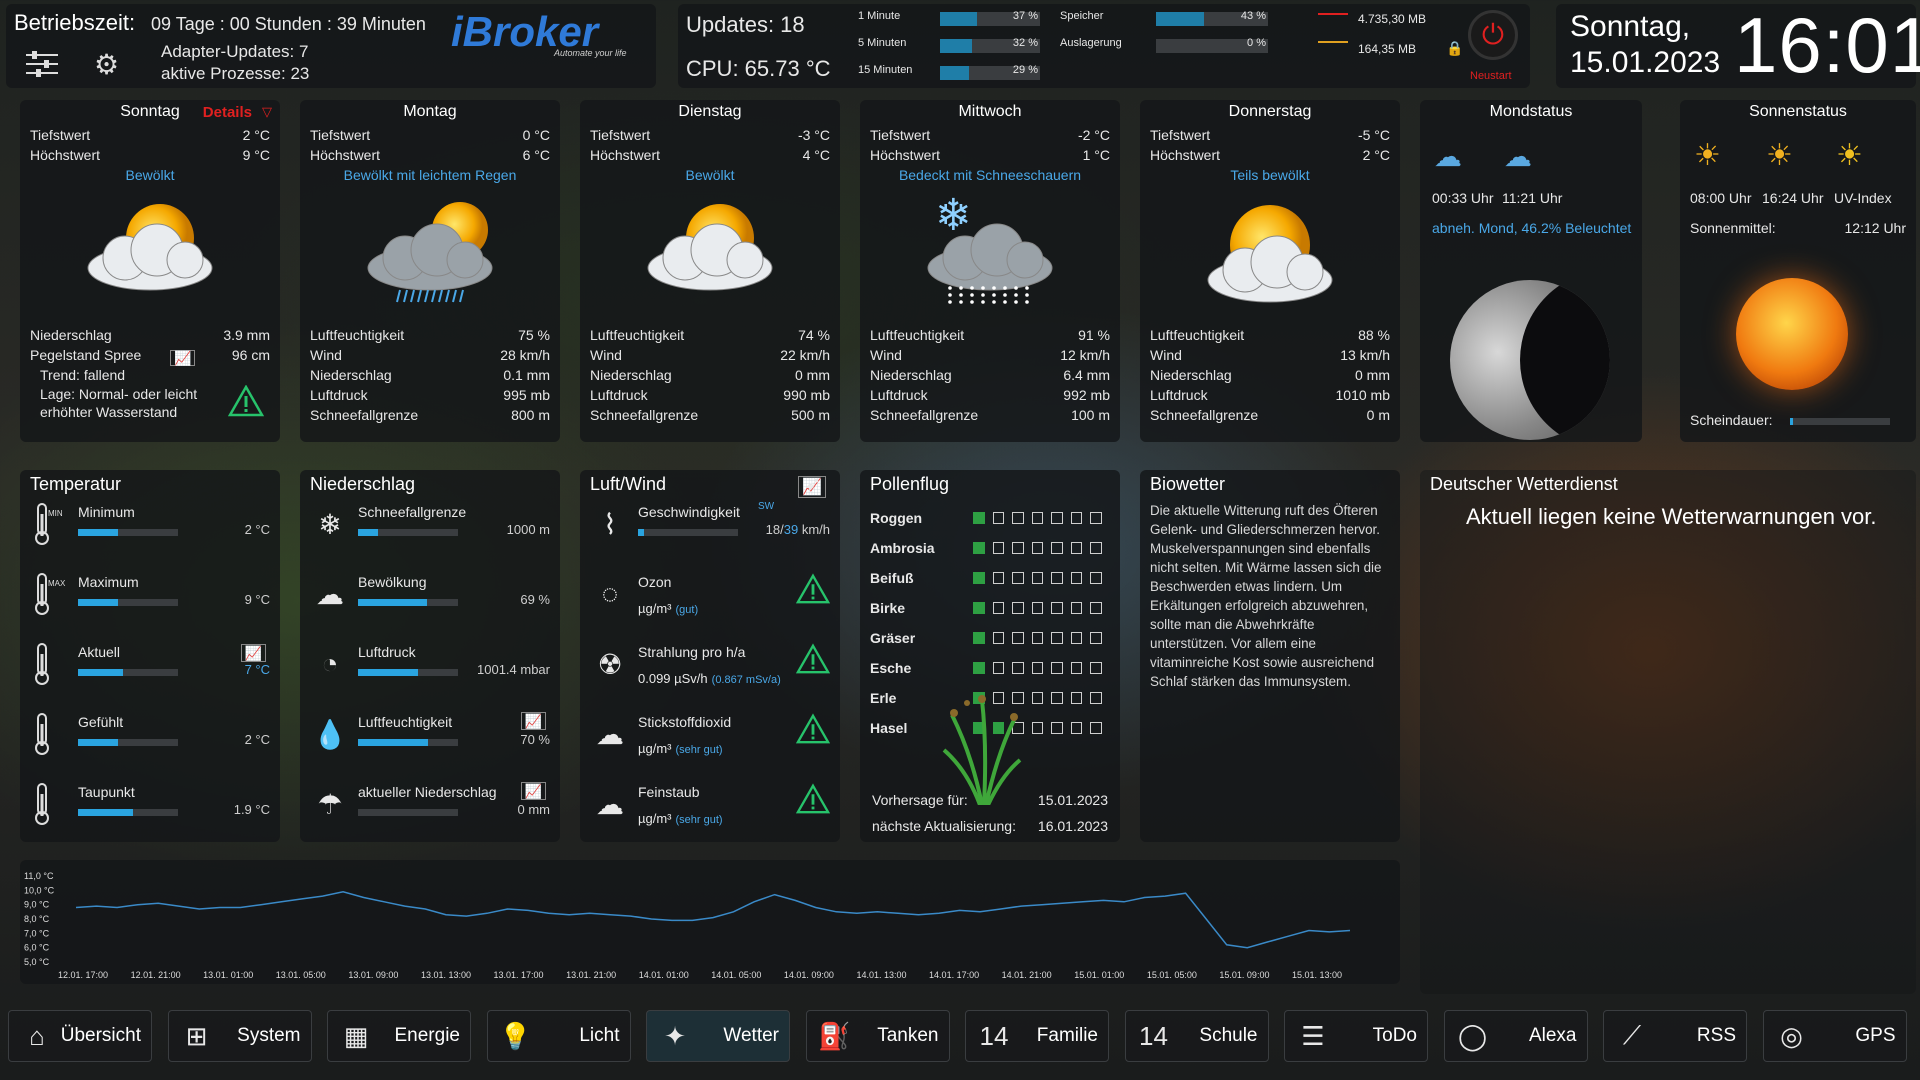 The height and width of the screenshot is (1080, 1920). What do you see at coordinates (954, 975) in the screenshot?
I see `x-tick-label: 14.01. 17:00` at bounding box center [954, 975].